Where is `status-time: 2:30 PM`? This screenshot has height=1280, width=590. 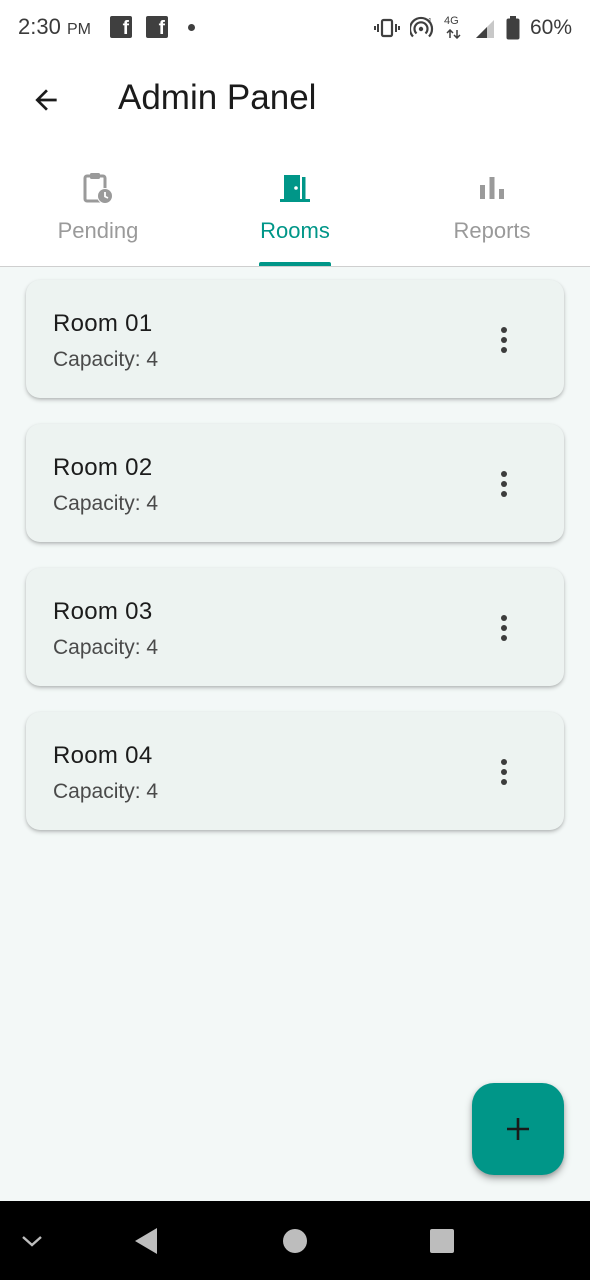 status-time: 2:30 PM is located at coordinates (54, 27).